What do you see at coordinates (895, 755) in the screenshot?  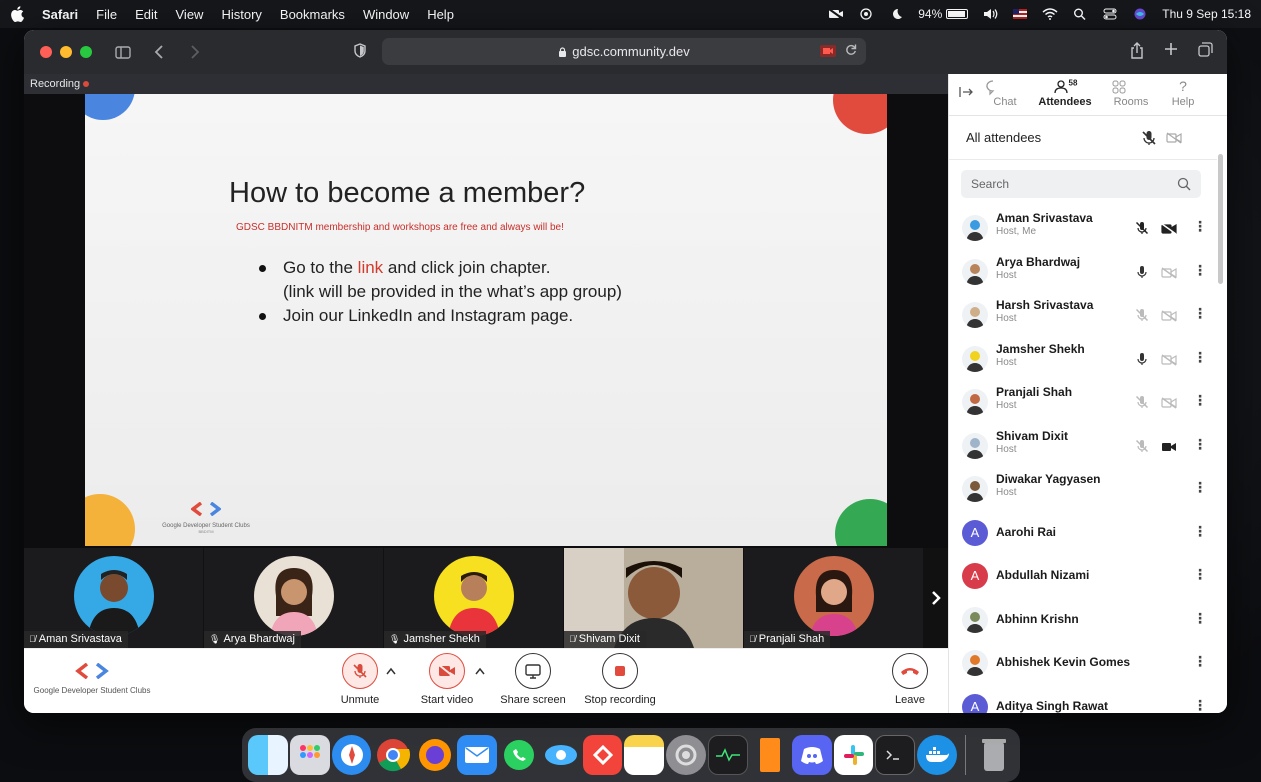 I see `terminal-icon` at bounding box center [895, 755].